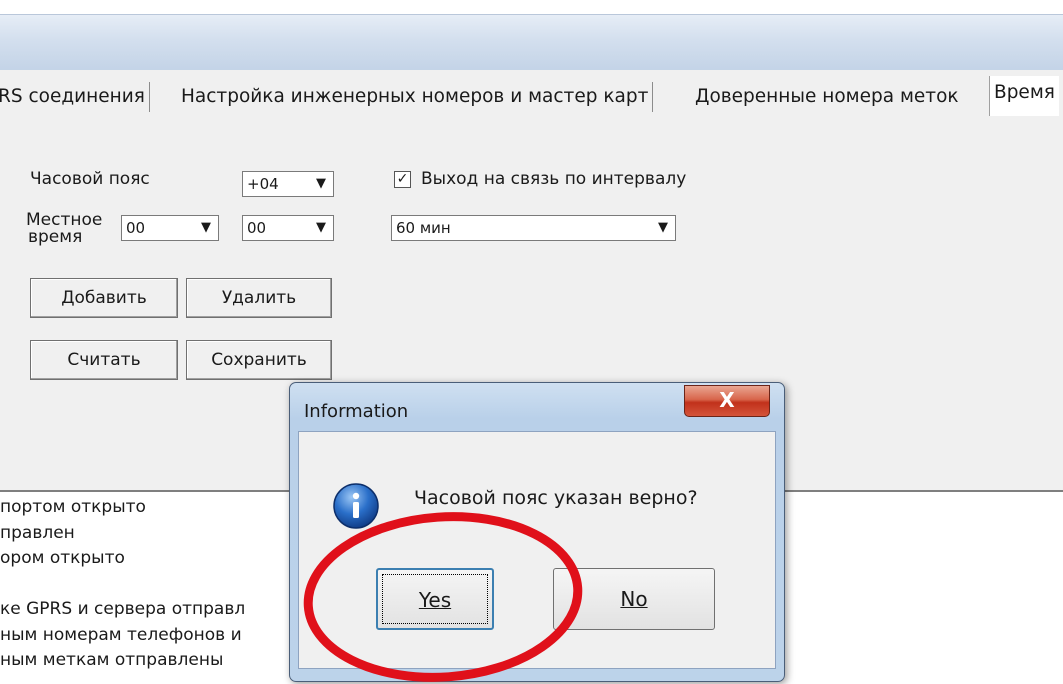 The height and width of the screenshot is (684, 1063). I want to click on minutes-select: 00 ▼, so click(288, 228).